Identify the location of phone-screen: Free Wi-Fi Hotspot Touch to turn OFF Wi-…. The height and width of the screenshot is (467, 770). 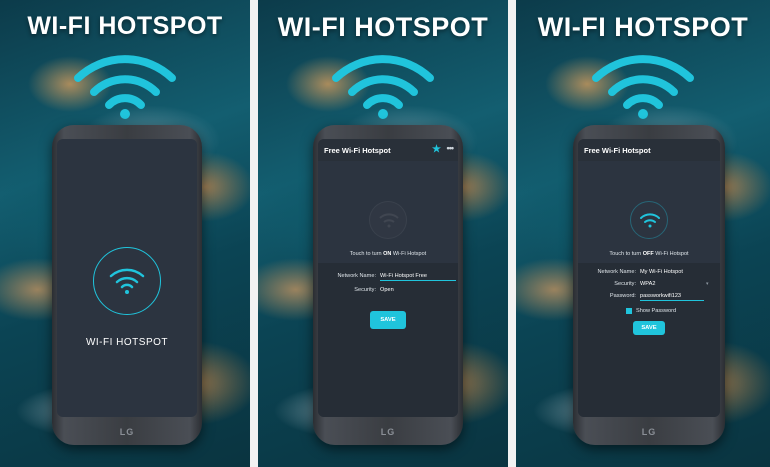
(649, 278).